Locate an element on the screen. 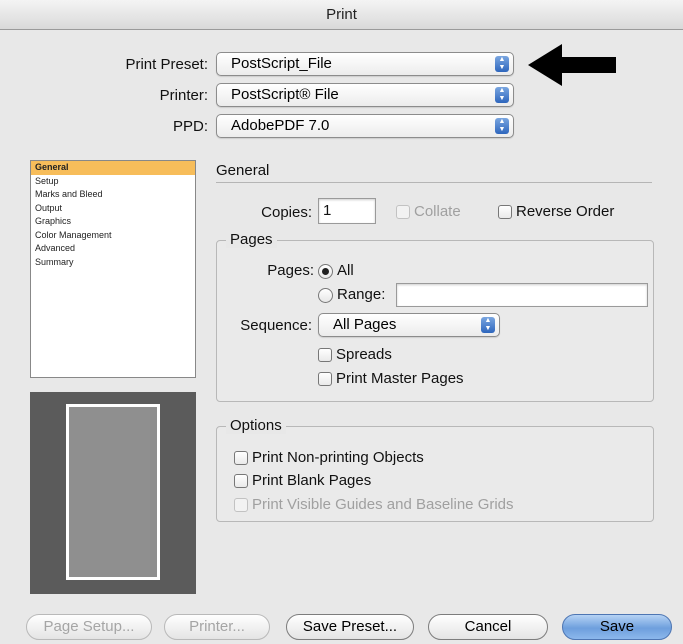 The image size is (683, 644). general-section-title: General is located at coordinates (243, 170).